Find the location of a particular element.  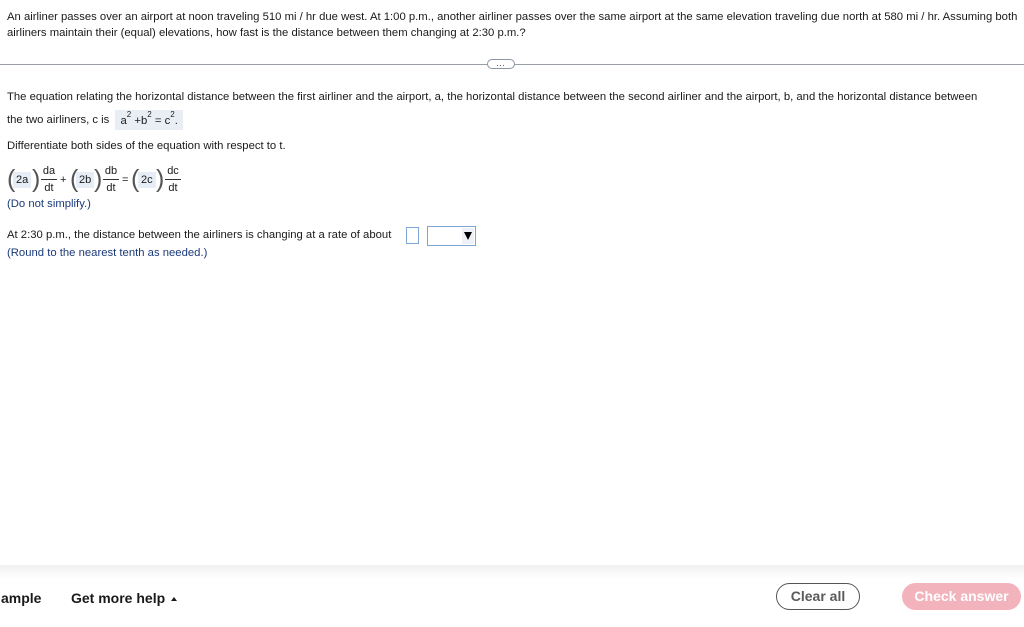

eq-equals: = is located at coordinates (158, 121).